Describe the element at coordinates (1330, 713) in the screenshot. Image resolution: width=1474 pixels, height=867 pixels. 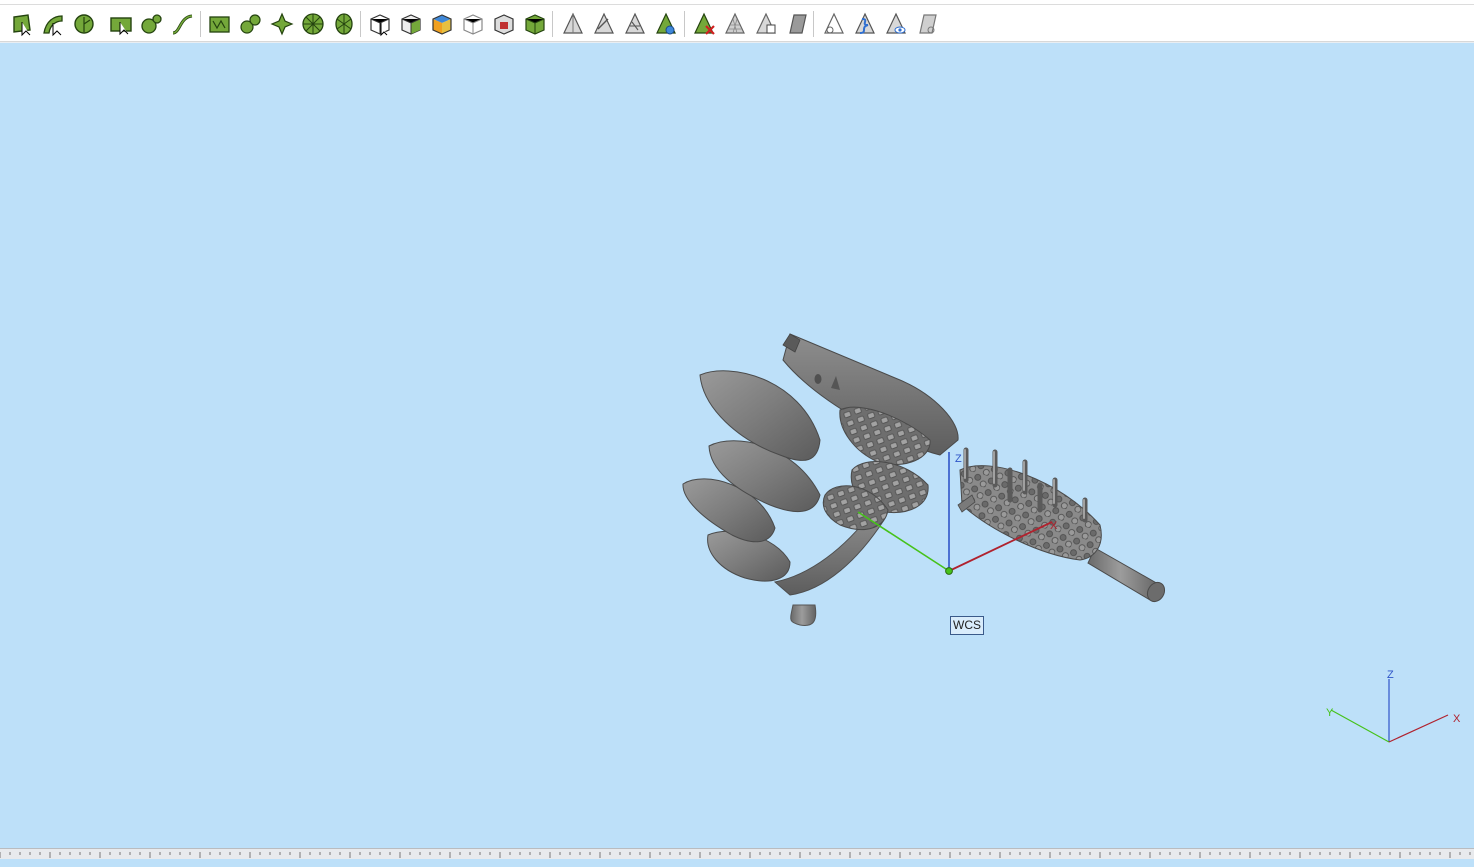
I see `gizmo-y-label: Y` at that location.